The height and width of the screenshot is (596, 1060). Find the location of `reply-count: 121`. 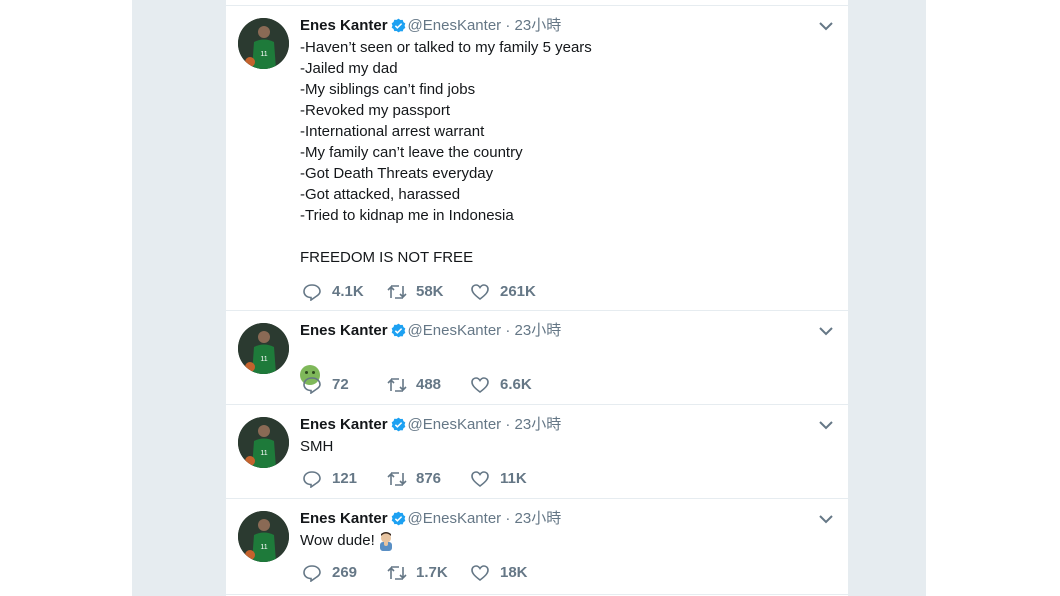

reply-count: 121 is located at coordinates (345, 478).